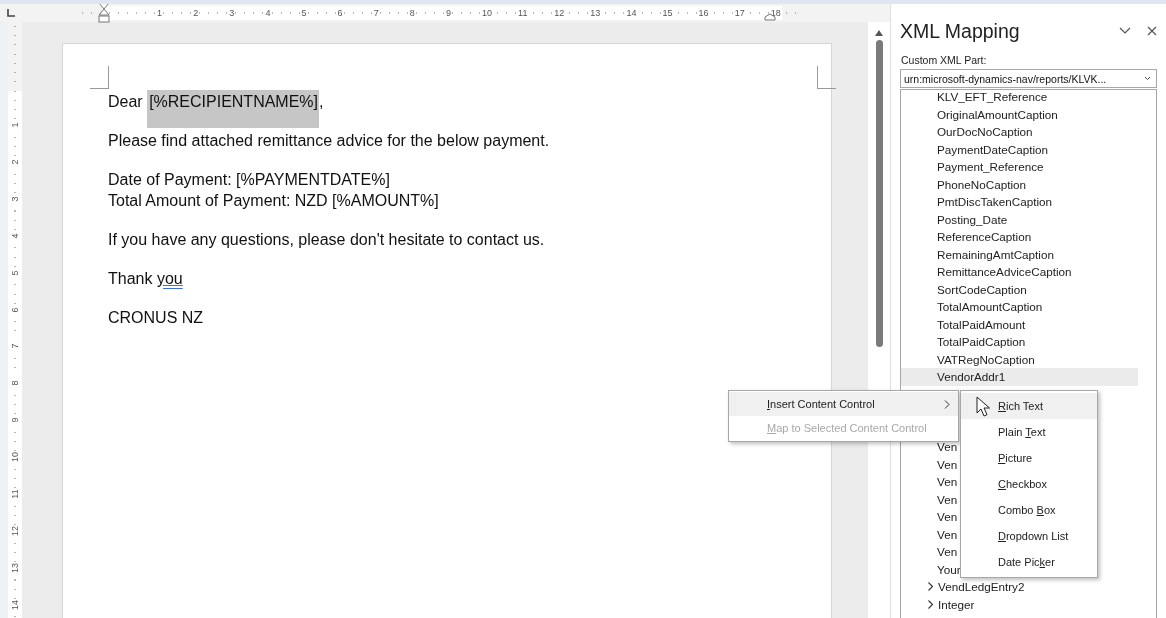 The width and height of the screenshot is (1166, 618). Describe the element at coordinates (981, 342) in the screenshot. I see `tree-item: TotalPaidCaption` at that location.